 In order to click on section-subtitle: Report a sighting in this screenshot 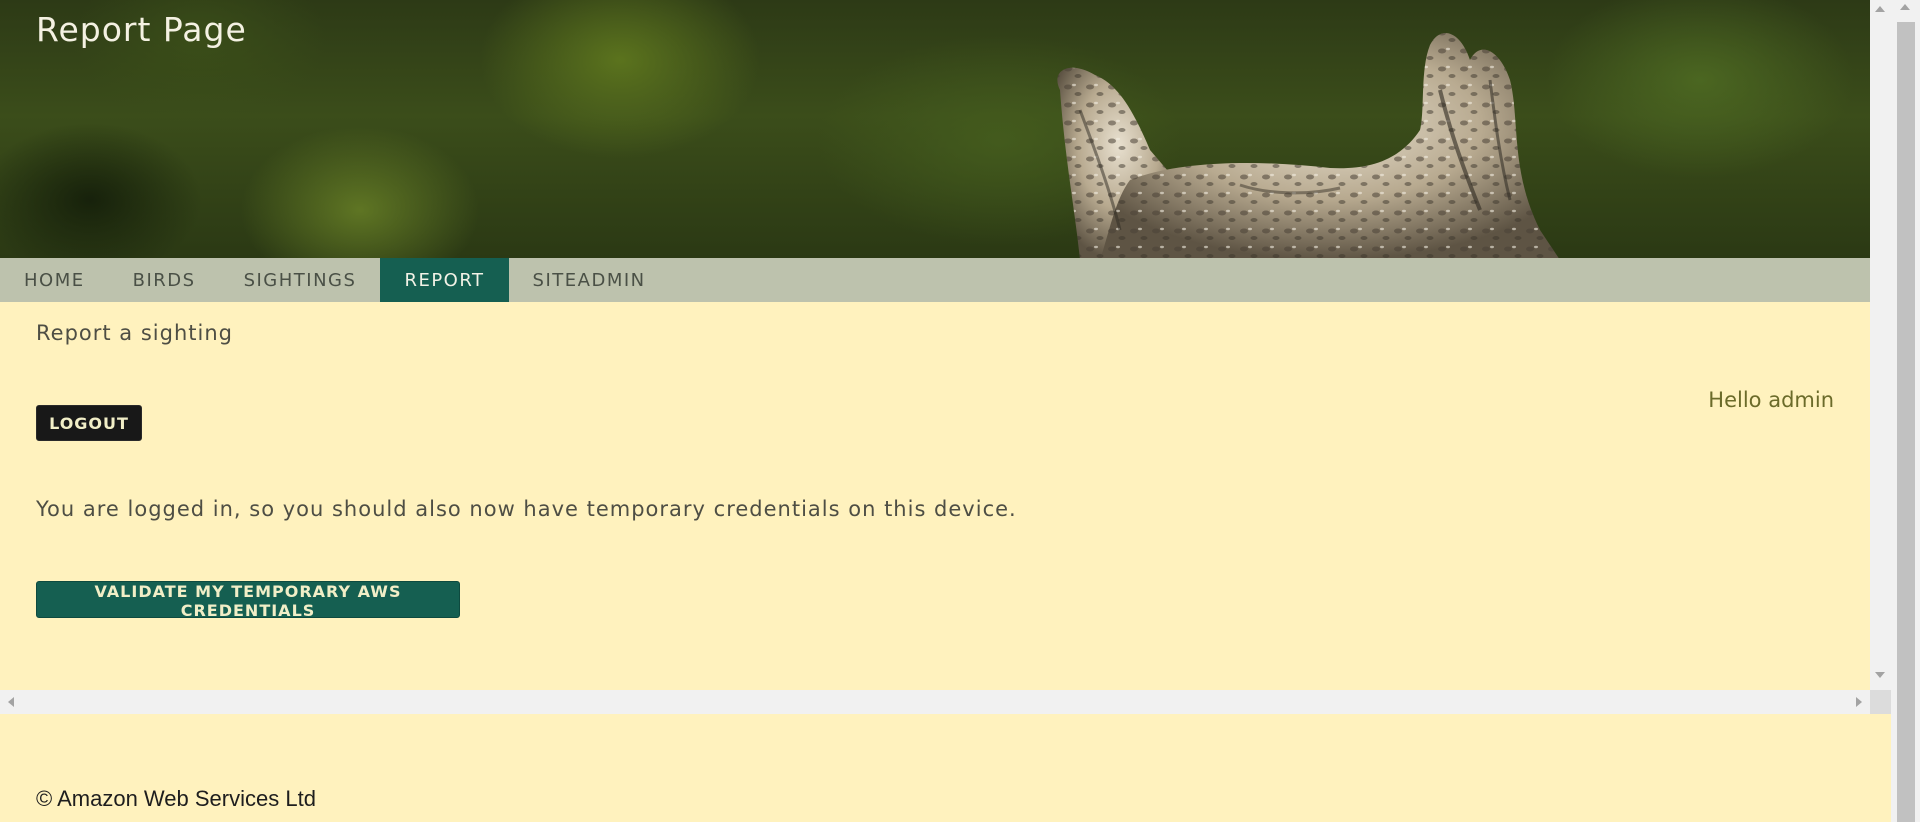, I will do `click(134, 333)`.